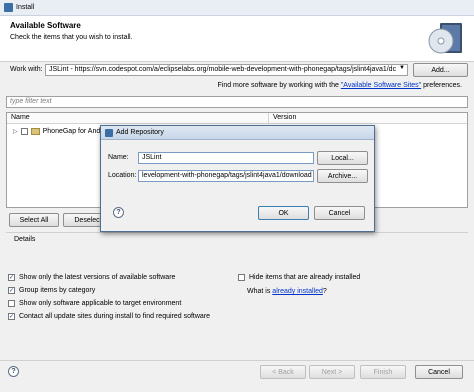 Image resolution: width=474 pixels, height=392 pixels. Describe the element at coordinates (25, 7) in the screenshot. I see `window-title: Install` at that location.